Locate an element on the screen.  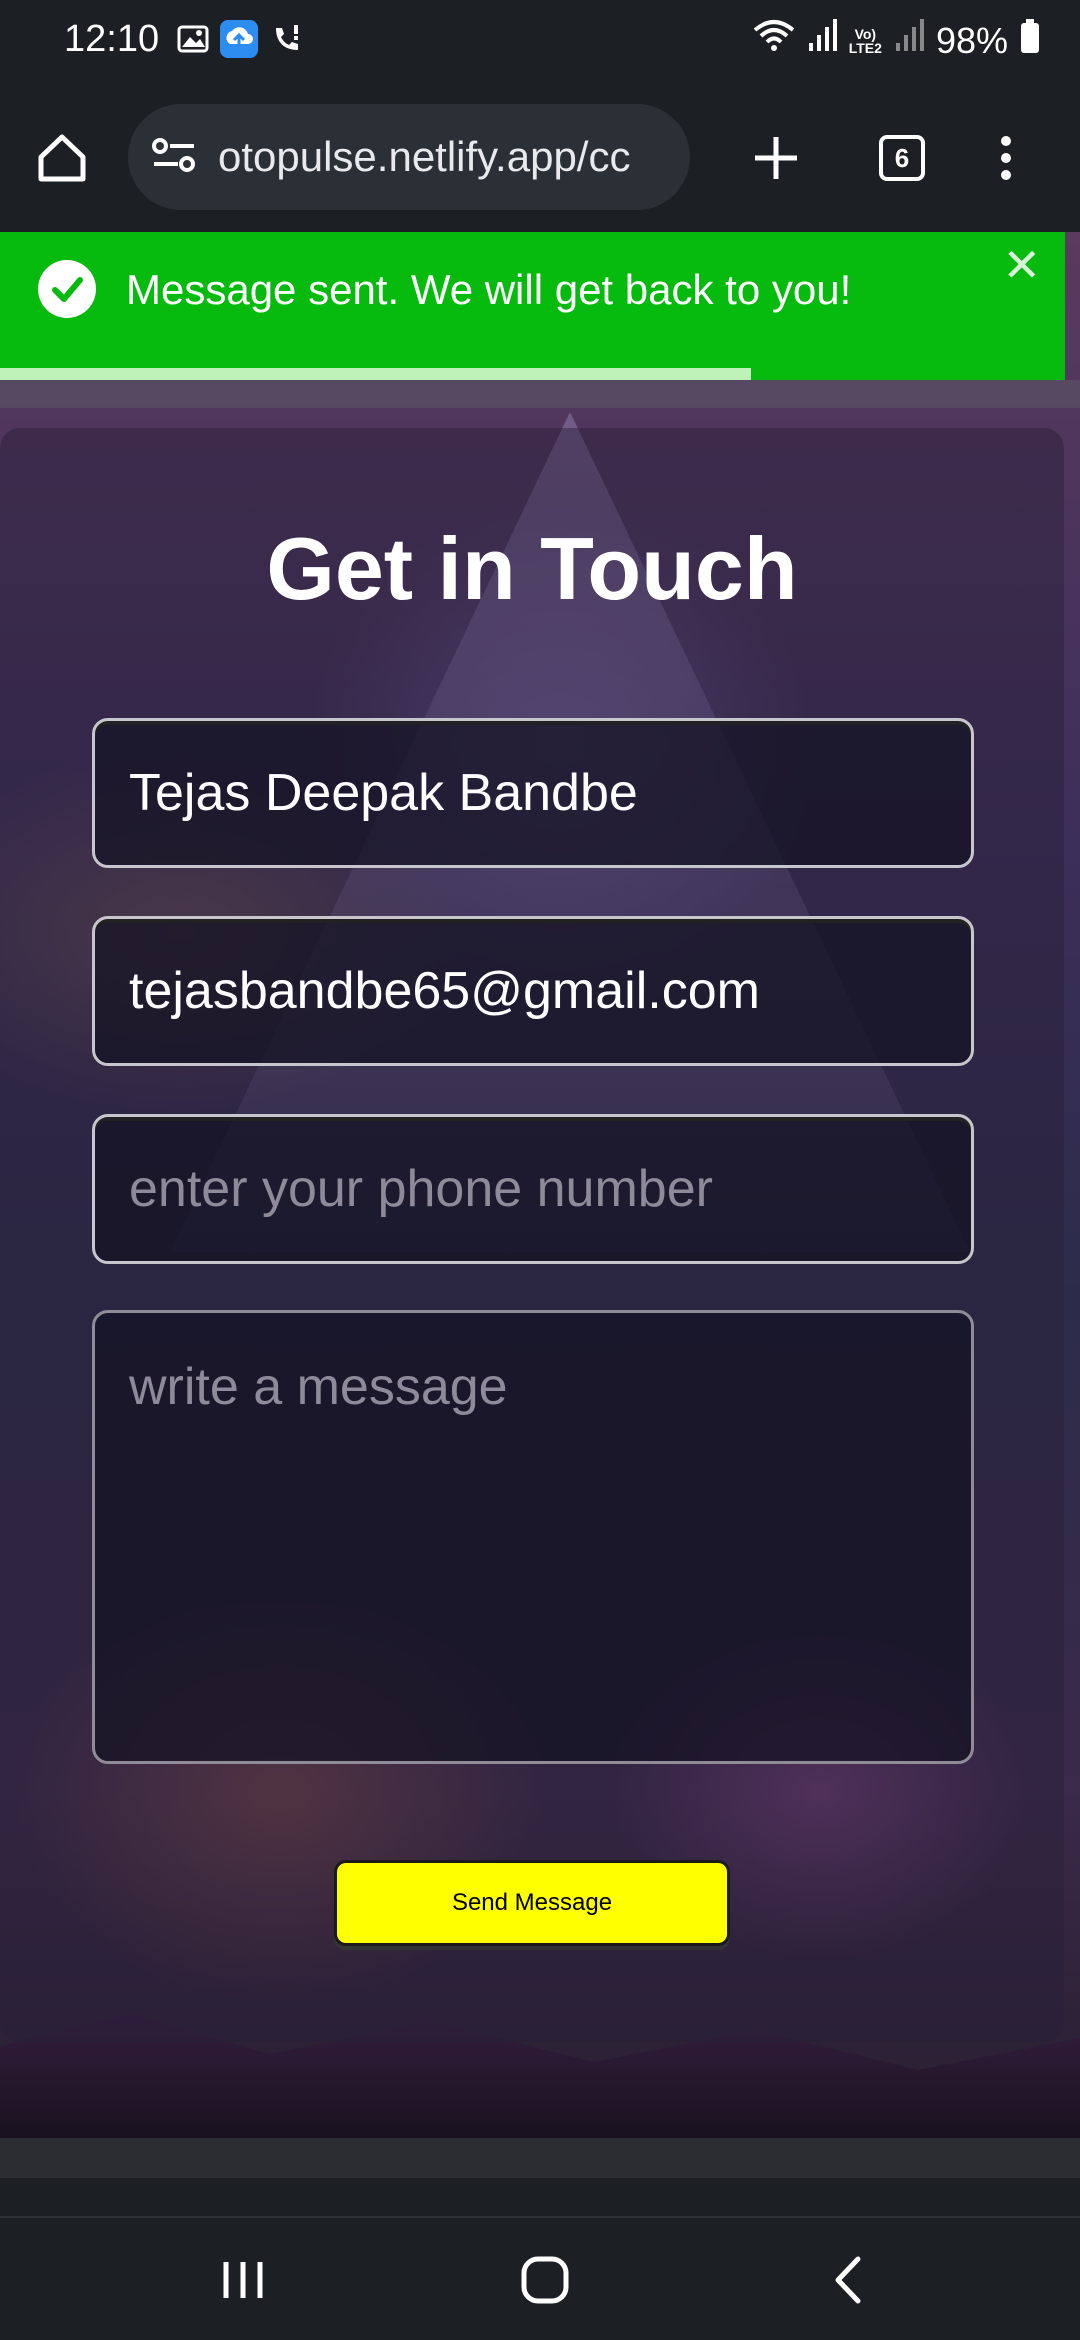
toast-message: Message sent. We will get back to you! is located at coordinates (489, 289).